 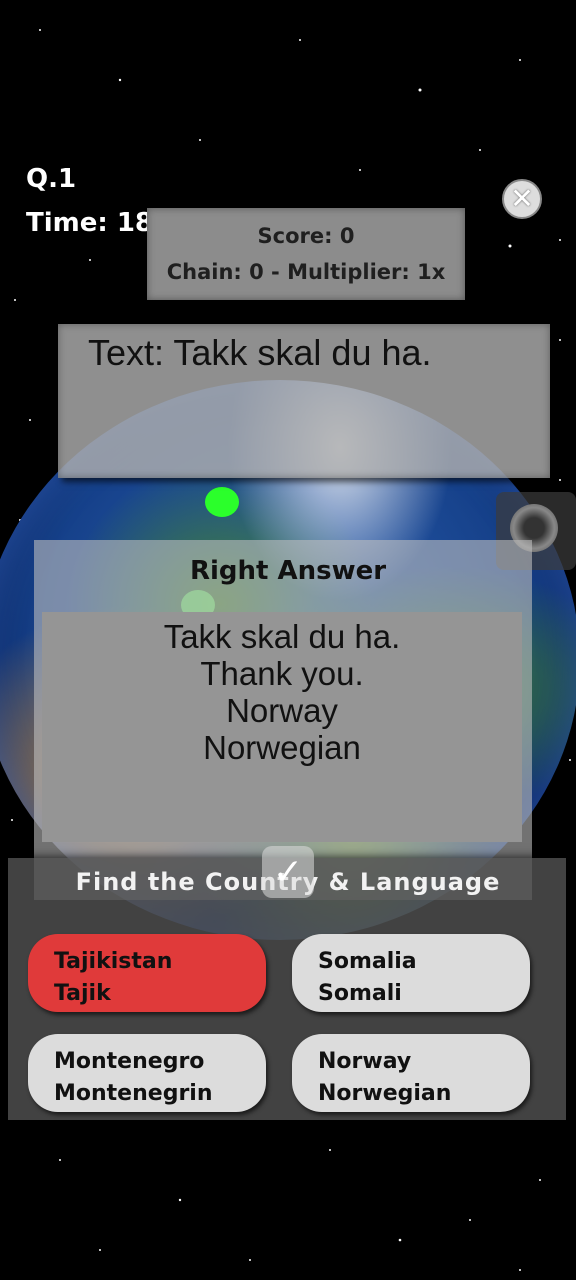 I want to click on choice-country: Montenegro, so click(x=129, y=1061).